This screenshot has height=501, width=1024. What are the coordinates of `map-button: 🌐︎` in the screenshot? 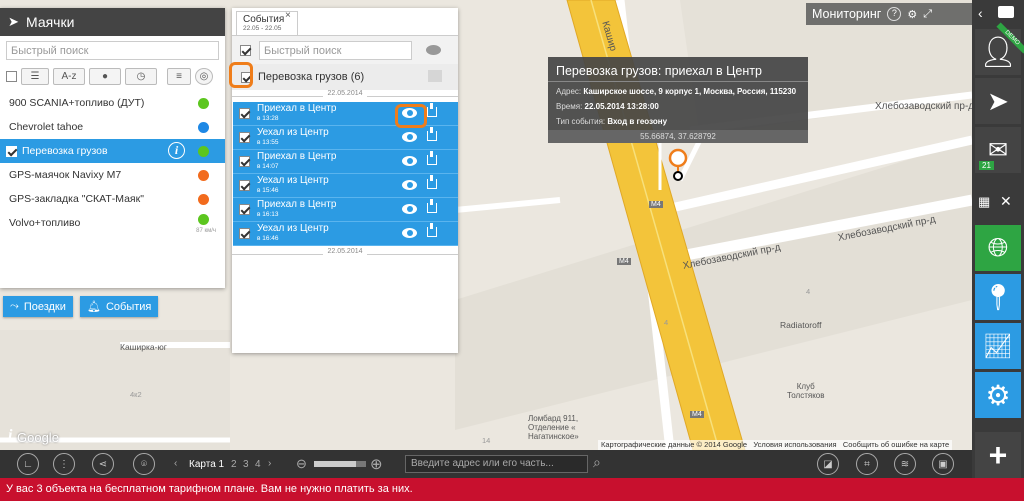 It's located at (998, 248).